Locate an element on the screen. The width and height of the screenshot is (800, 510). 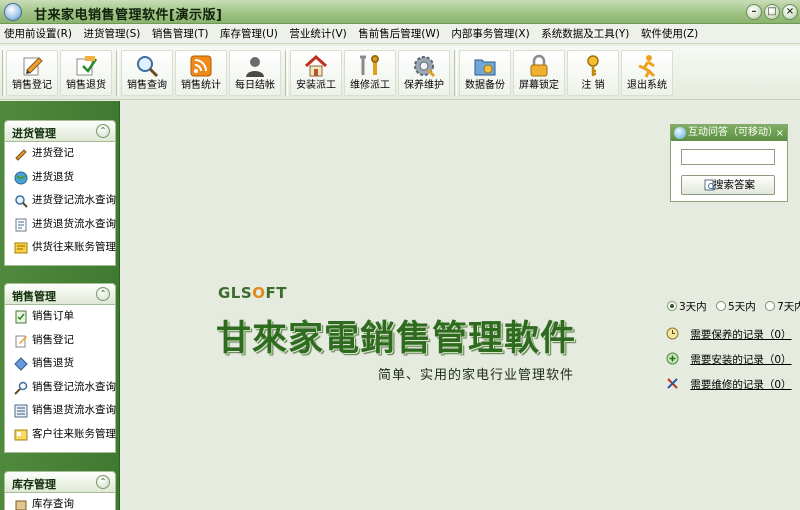
menu-purchase: 进货管理(S) is located at coordinates (112, 34).